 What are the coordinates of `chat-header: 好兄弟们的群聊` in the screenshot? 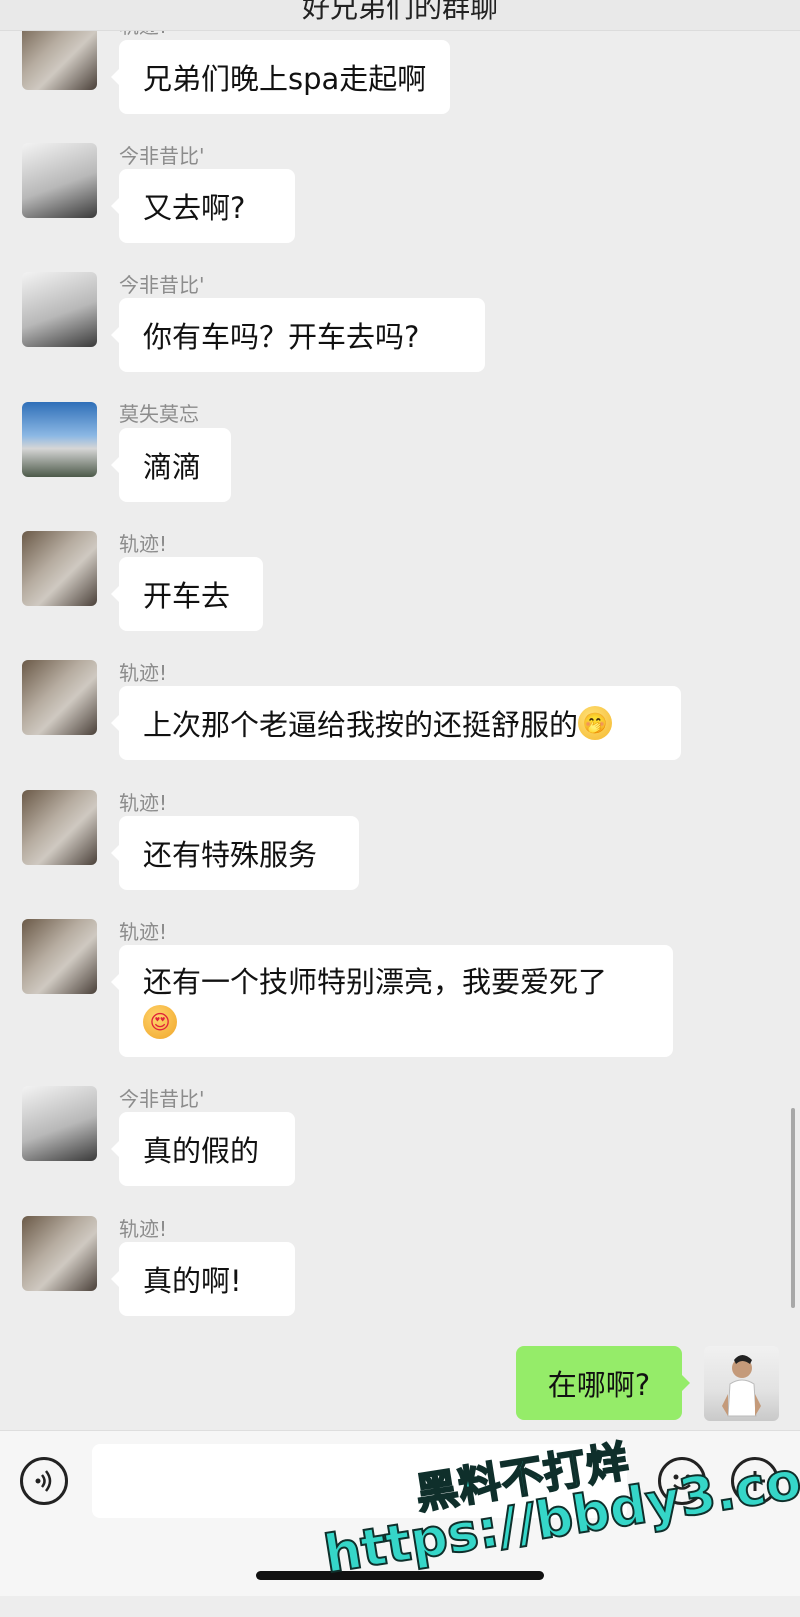 It's located at (400, 15).